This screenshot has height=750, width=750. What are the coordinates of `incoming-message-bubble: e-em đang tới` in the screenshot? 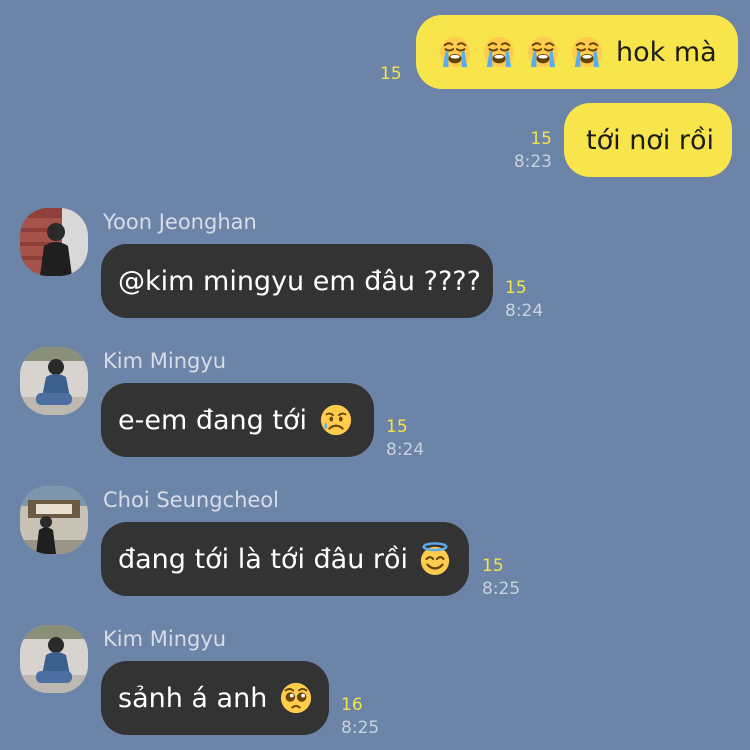 It's located at (237, 420).